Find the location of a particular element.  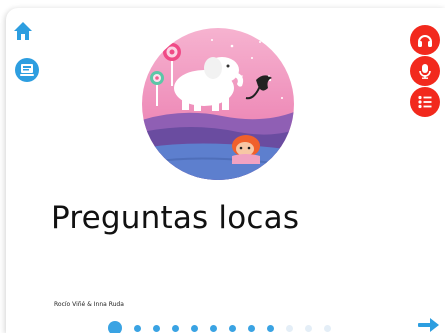

microphone-icon is located at coordinates (425, 71).